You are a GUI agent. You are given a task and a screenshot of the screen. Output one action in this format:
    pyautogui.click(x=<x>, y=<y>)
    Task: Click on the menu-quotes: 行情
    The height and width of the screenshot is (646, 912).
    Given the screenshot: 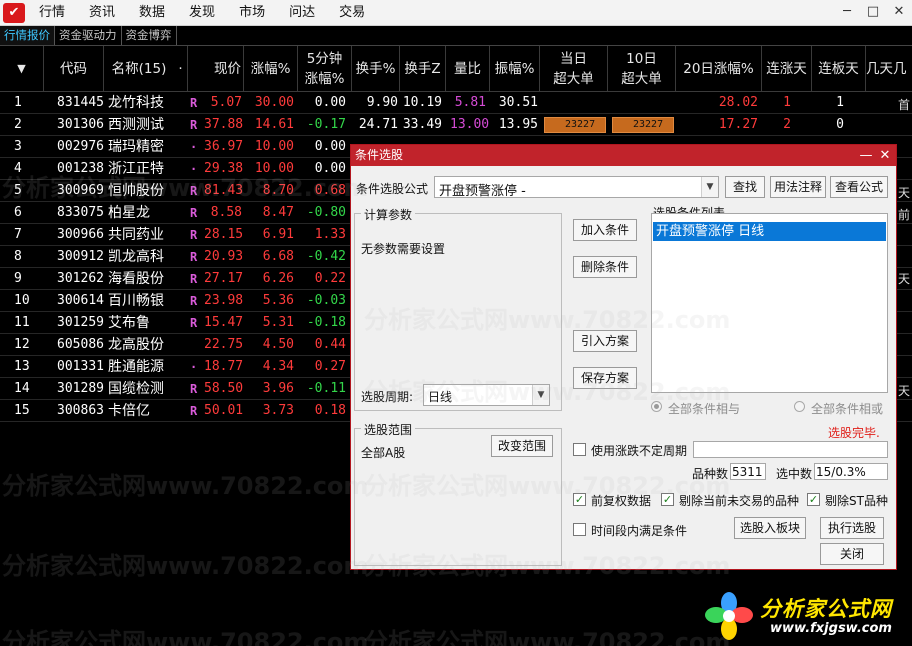 What is the action you would take?
    pyautogui.click(x=52, y=13)
    